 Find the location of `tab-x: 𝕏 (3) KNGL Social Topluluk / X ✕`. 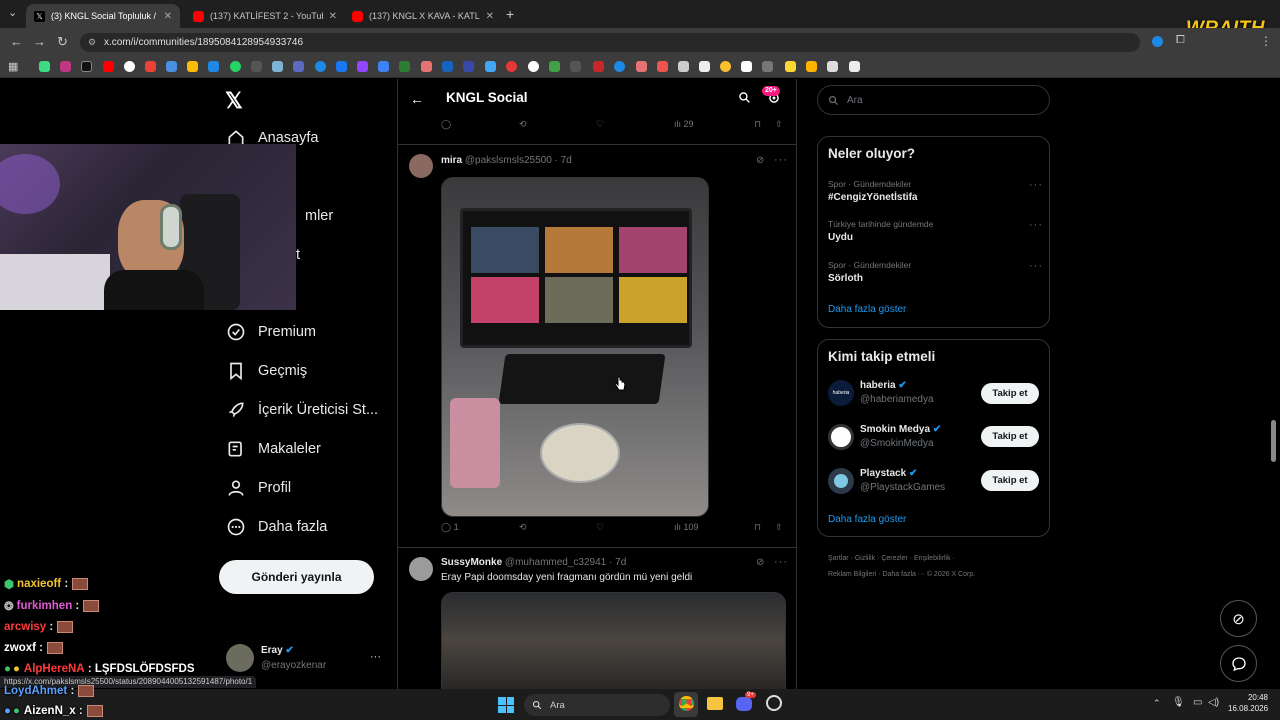

tab-x: 𝕏 (3) KNGL Social Topluluk / X ✕ is located at coordinates (103, 16).